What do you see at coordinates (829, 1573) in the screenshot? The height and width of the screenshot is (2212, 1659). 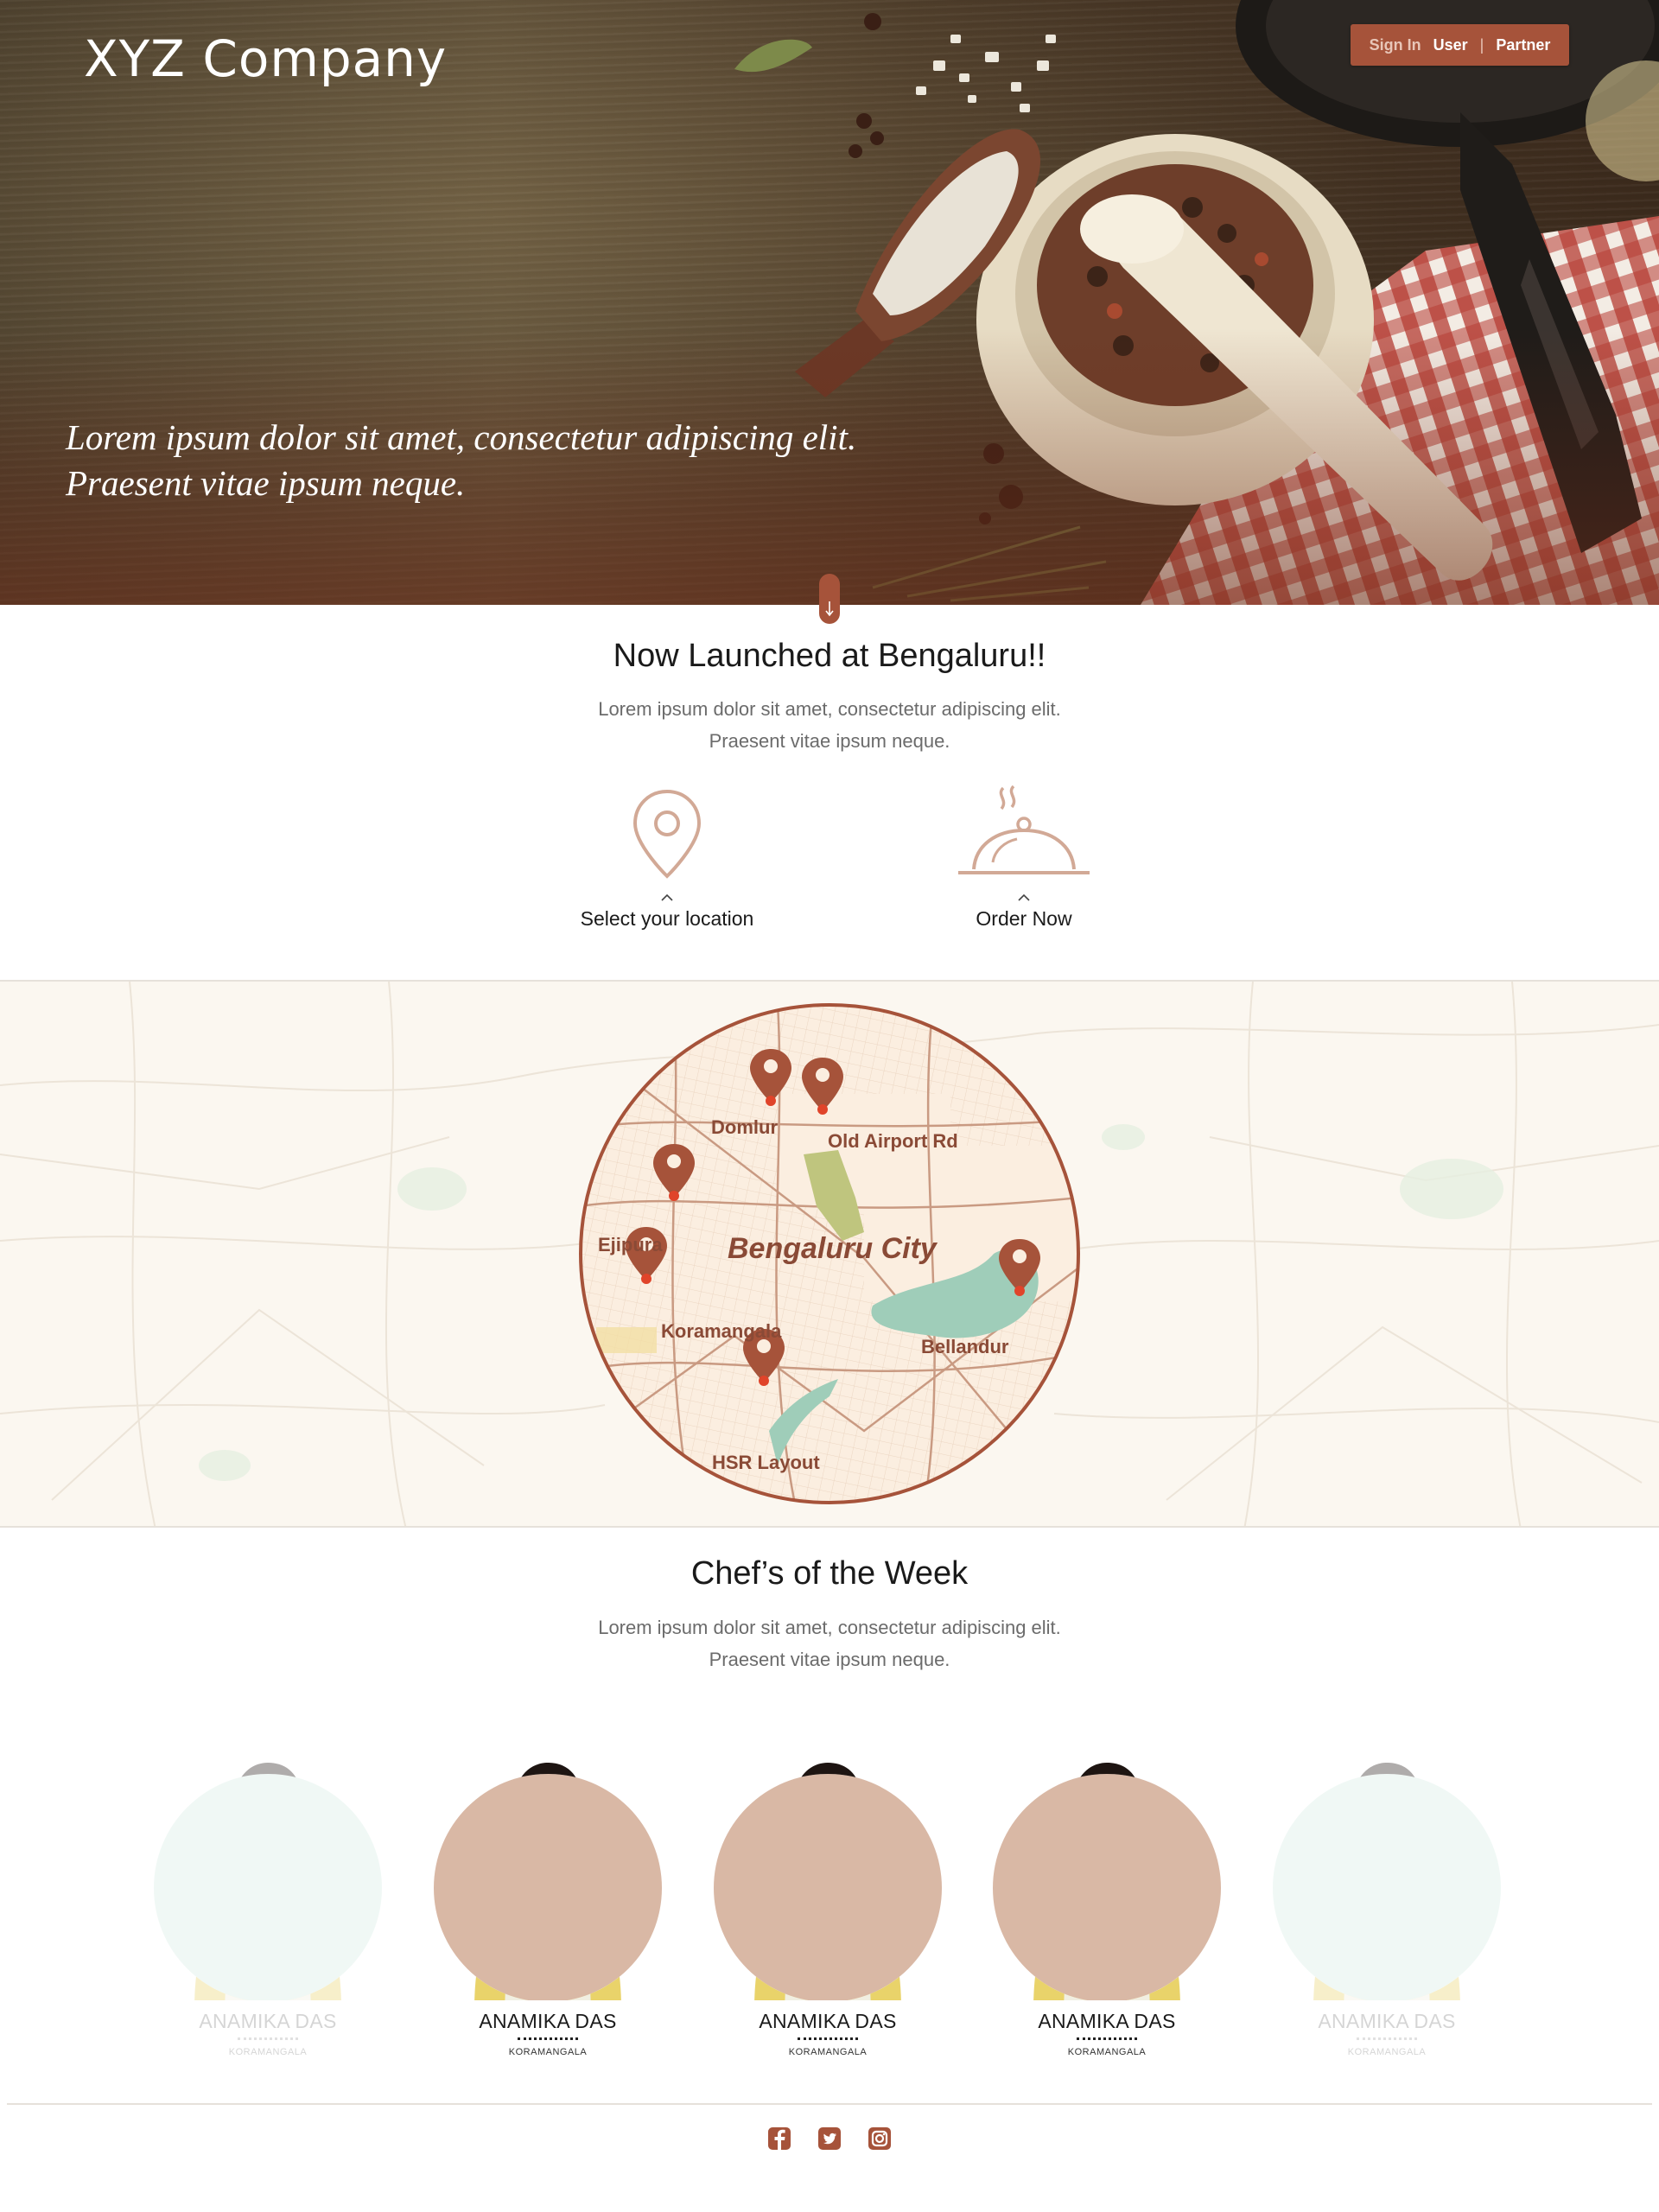 I see `chefs-title: Chef’s of the Week` at bounding box center [829, 1573].